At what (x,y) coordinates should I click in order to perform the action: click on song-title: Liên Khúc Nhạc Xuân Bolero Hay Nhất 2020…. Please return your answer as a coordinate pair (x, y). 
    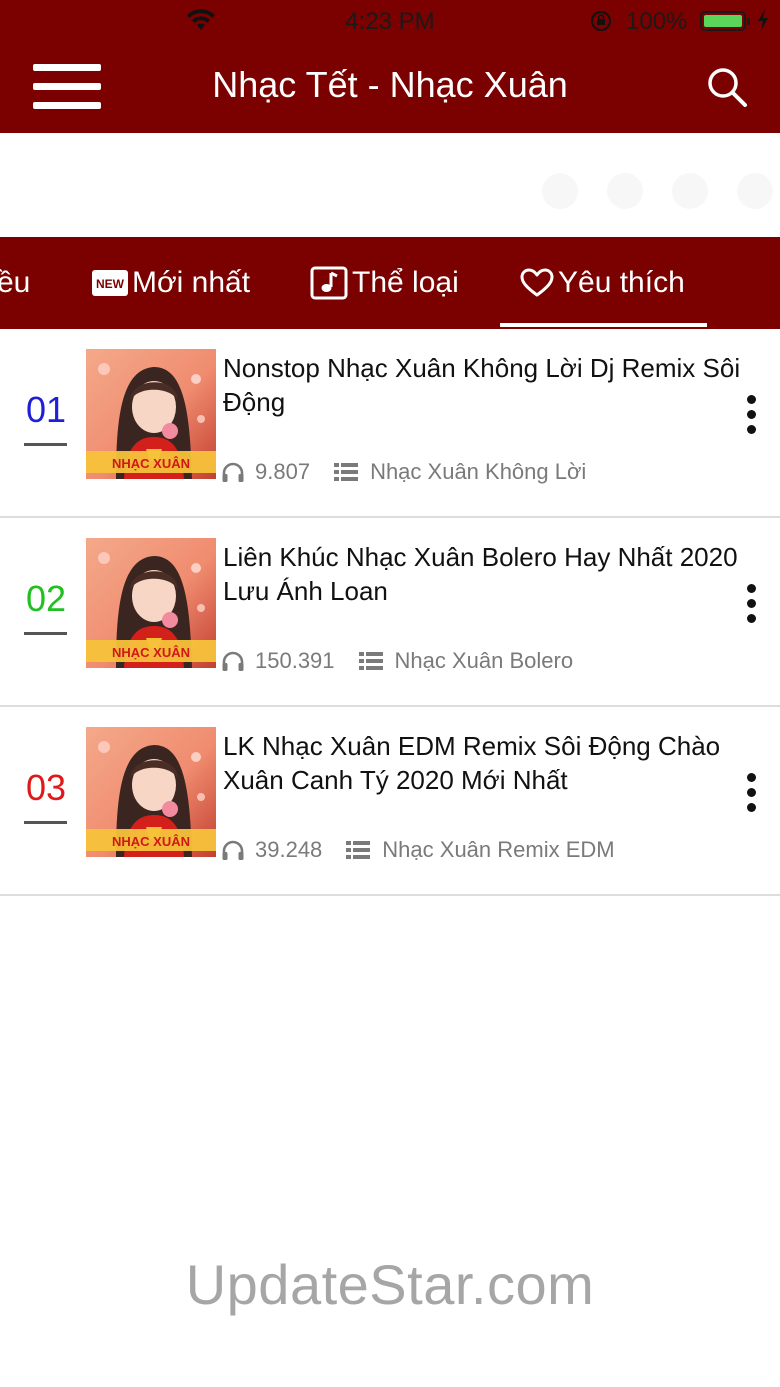
    Looking at the image, I should click on (488, 574).